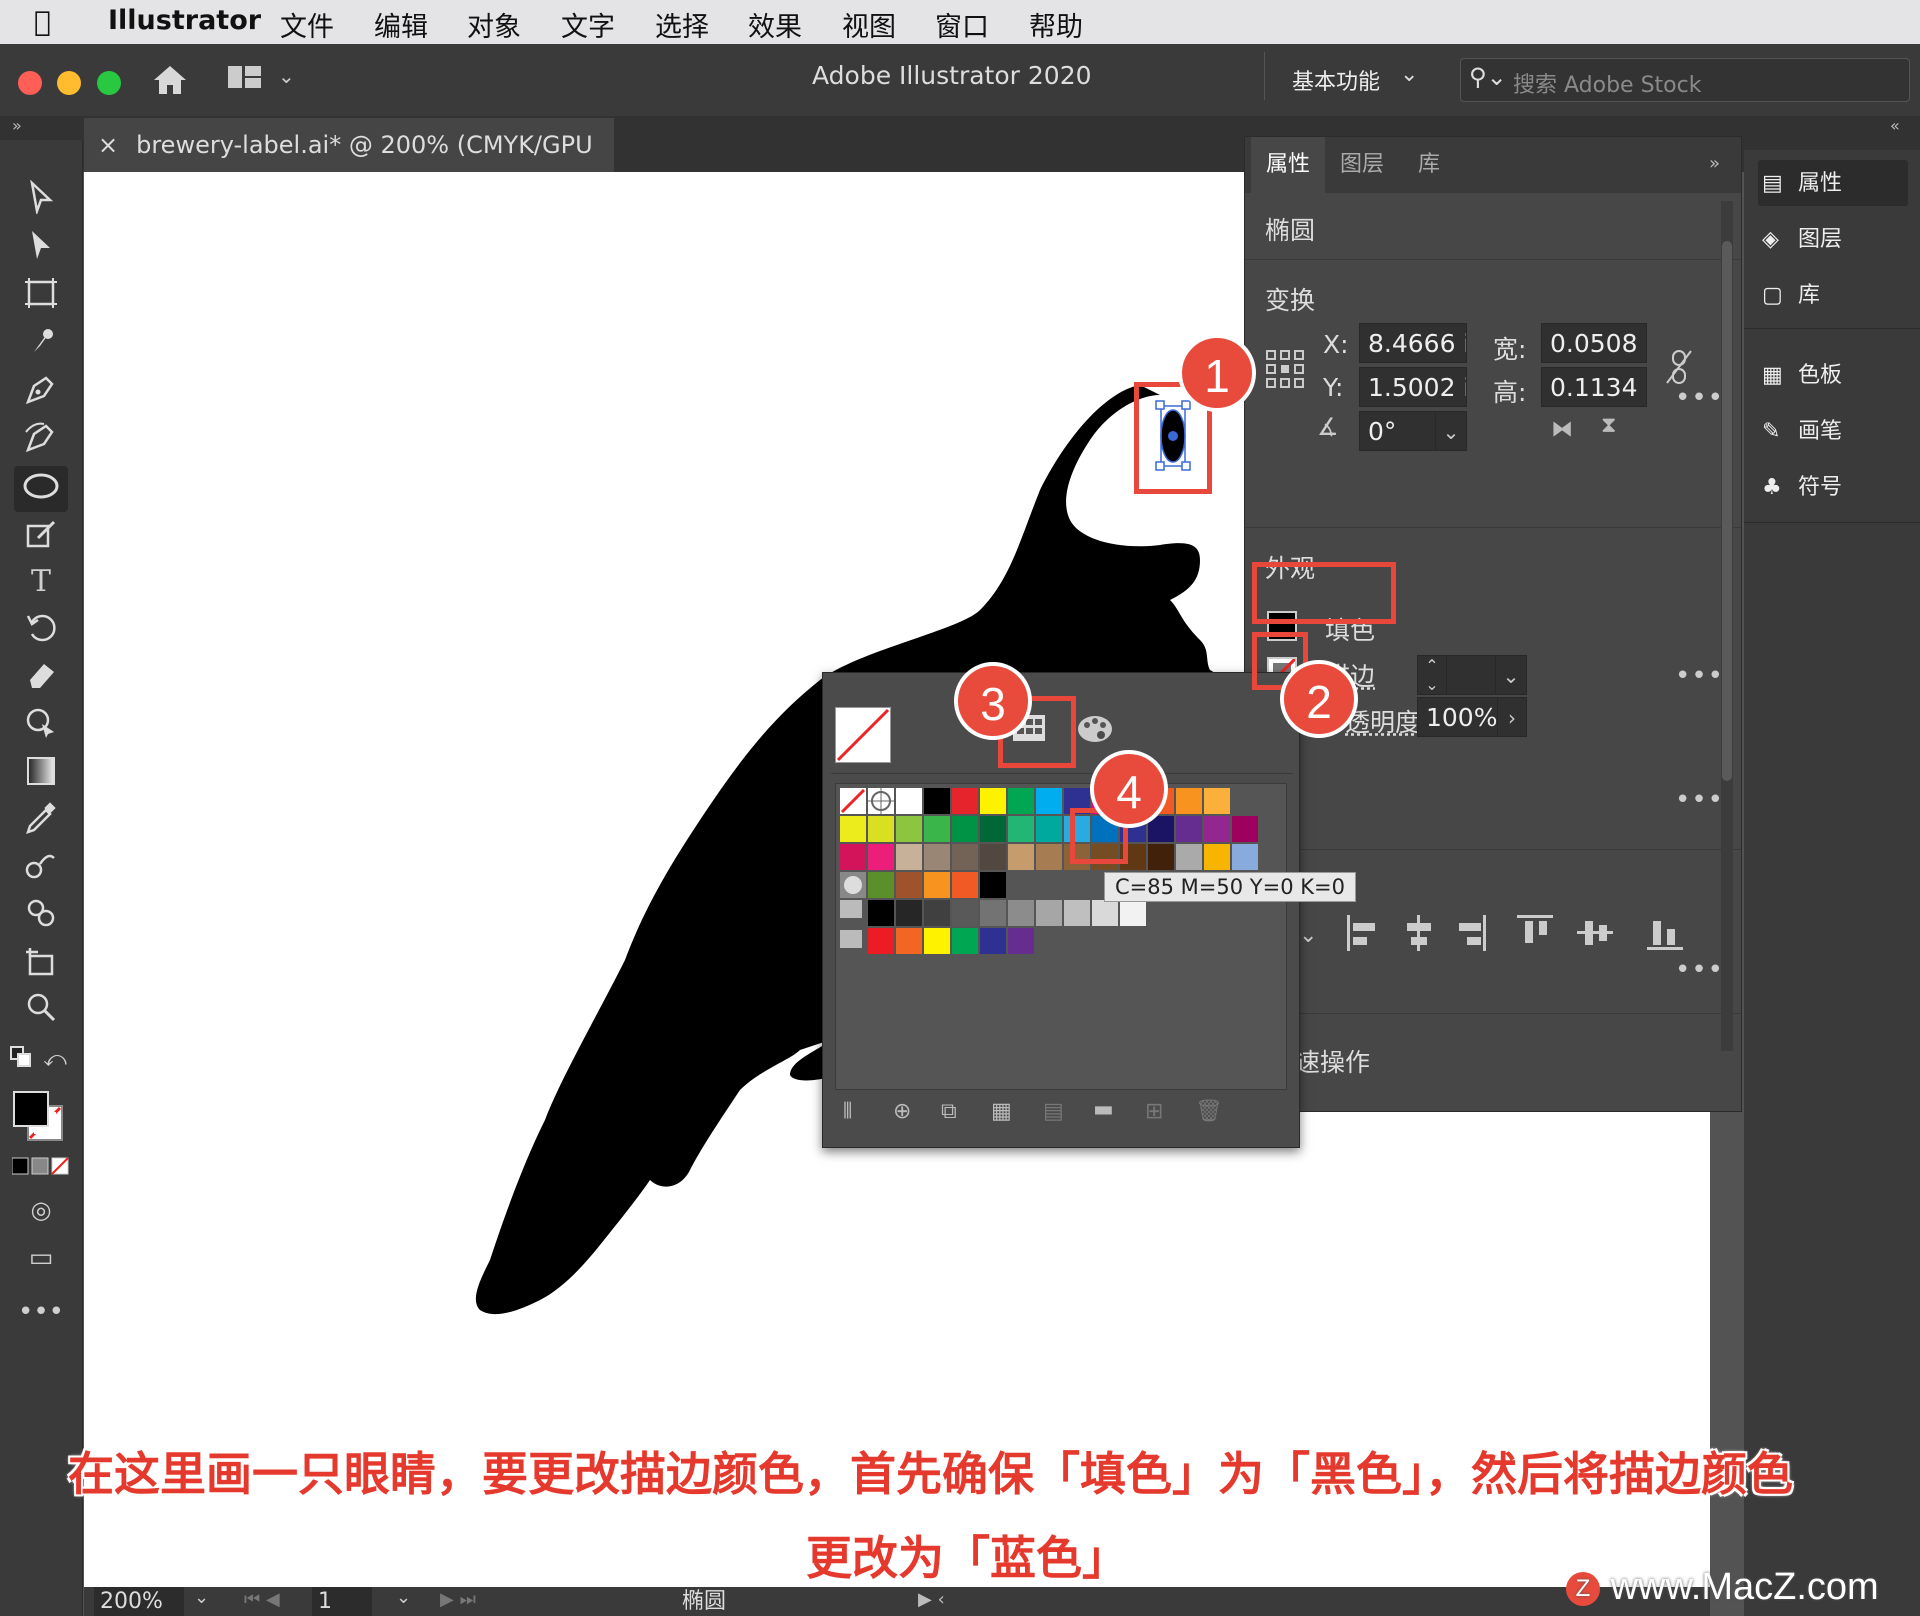 Image resolution: width=1920 pixels, height=1616 pixels. Describe the element at coordinates (286, 76) in the screenshot. I see `arrange-dropdown-icon: ⌄` at that location.